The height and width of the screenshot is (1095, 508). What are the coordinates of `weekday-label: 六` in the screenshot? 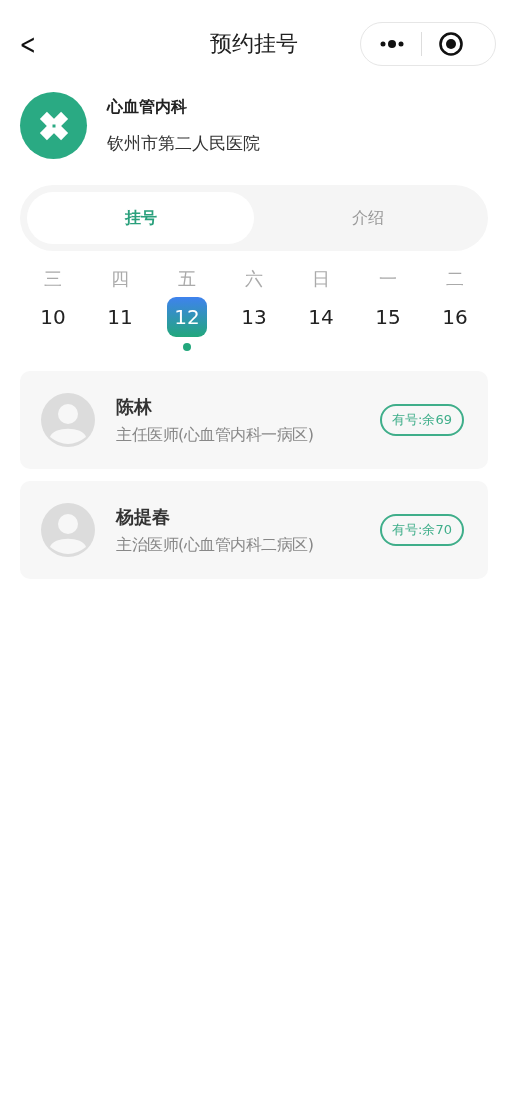 It's located at (254, 279).